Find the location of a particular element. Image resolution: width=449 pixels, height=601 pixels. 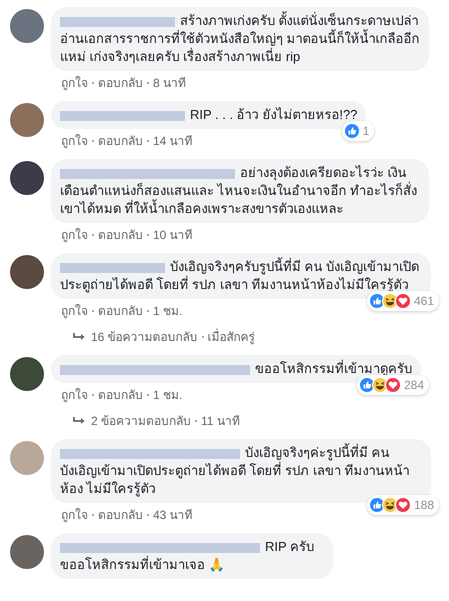

timestamp: 14 นาที is located at coordinates (173, 141).